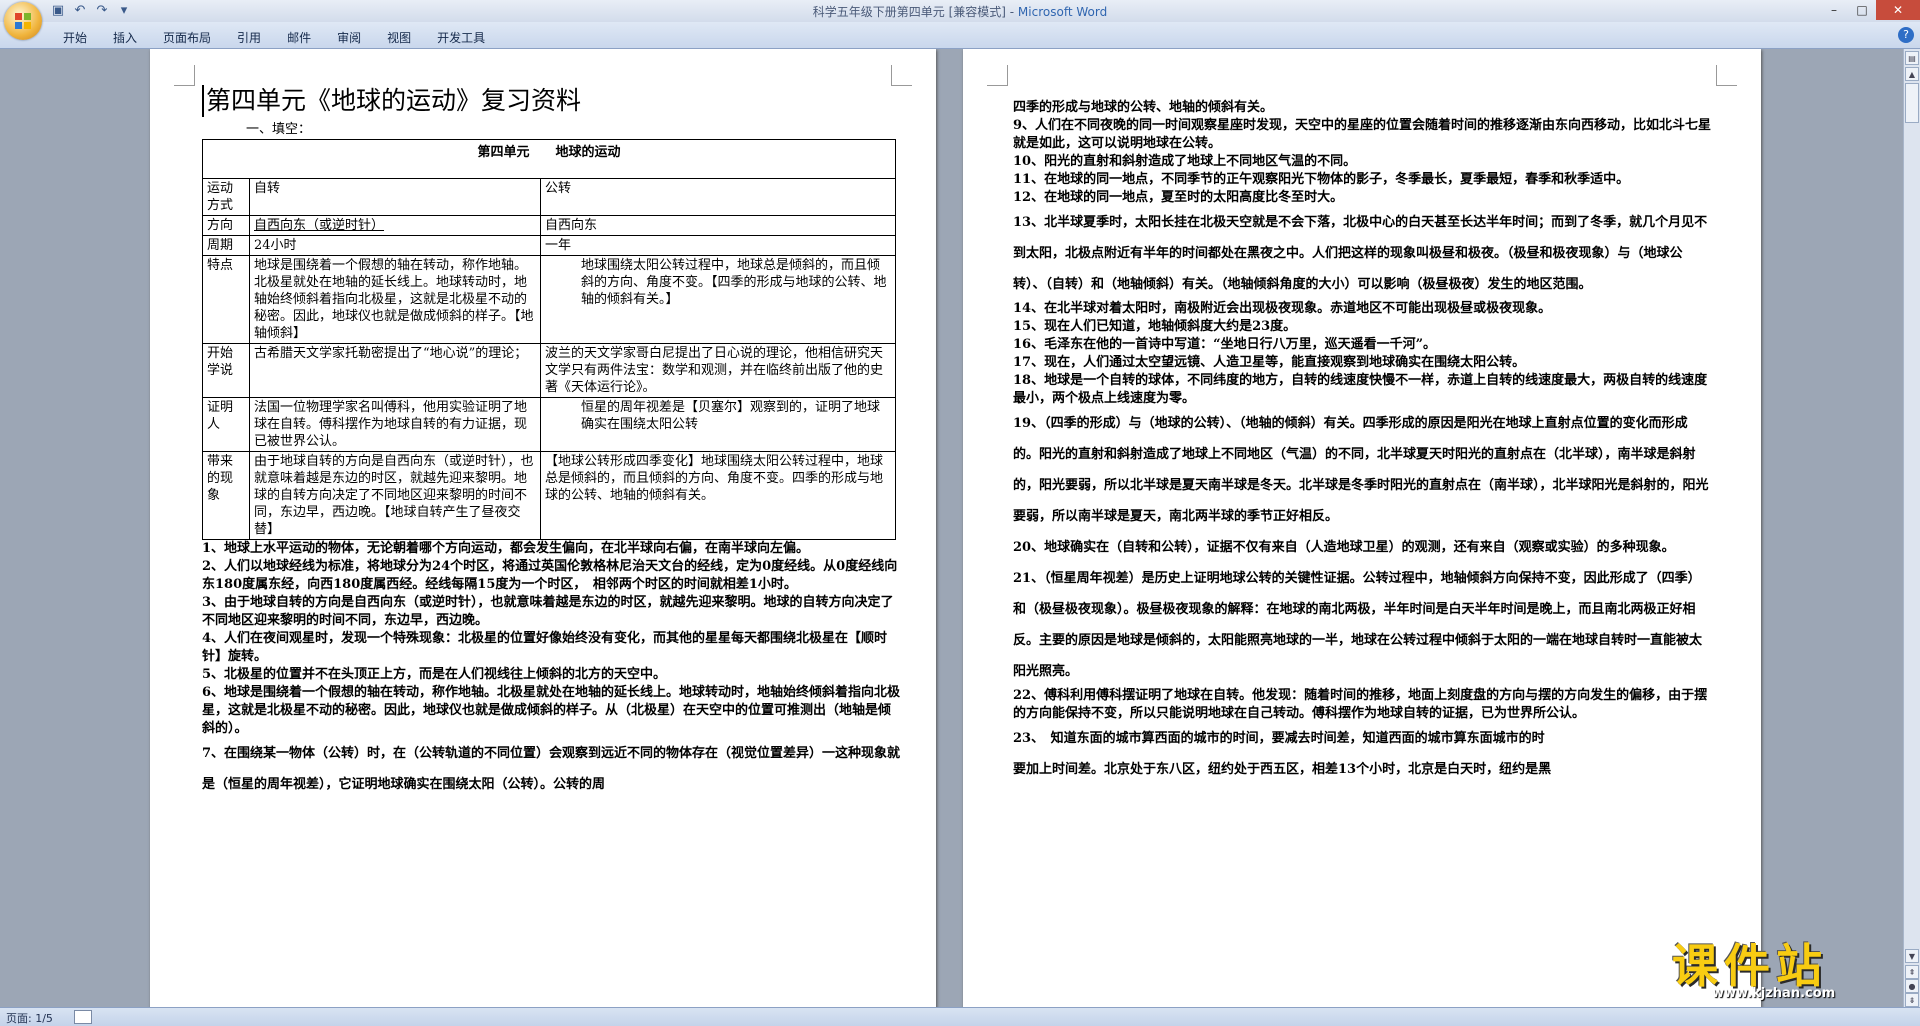 This screenshot has width=1920, height=1026. I want to click on table-row: 运动方式 自转 公转, so click(549, 197).